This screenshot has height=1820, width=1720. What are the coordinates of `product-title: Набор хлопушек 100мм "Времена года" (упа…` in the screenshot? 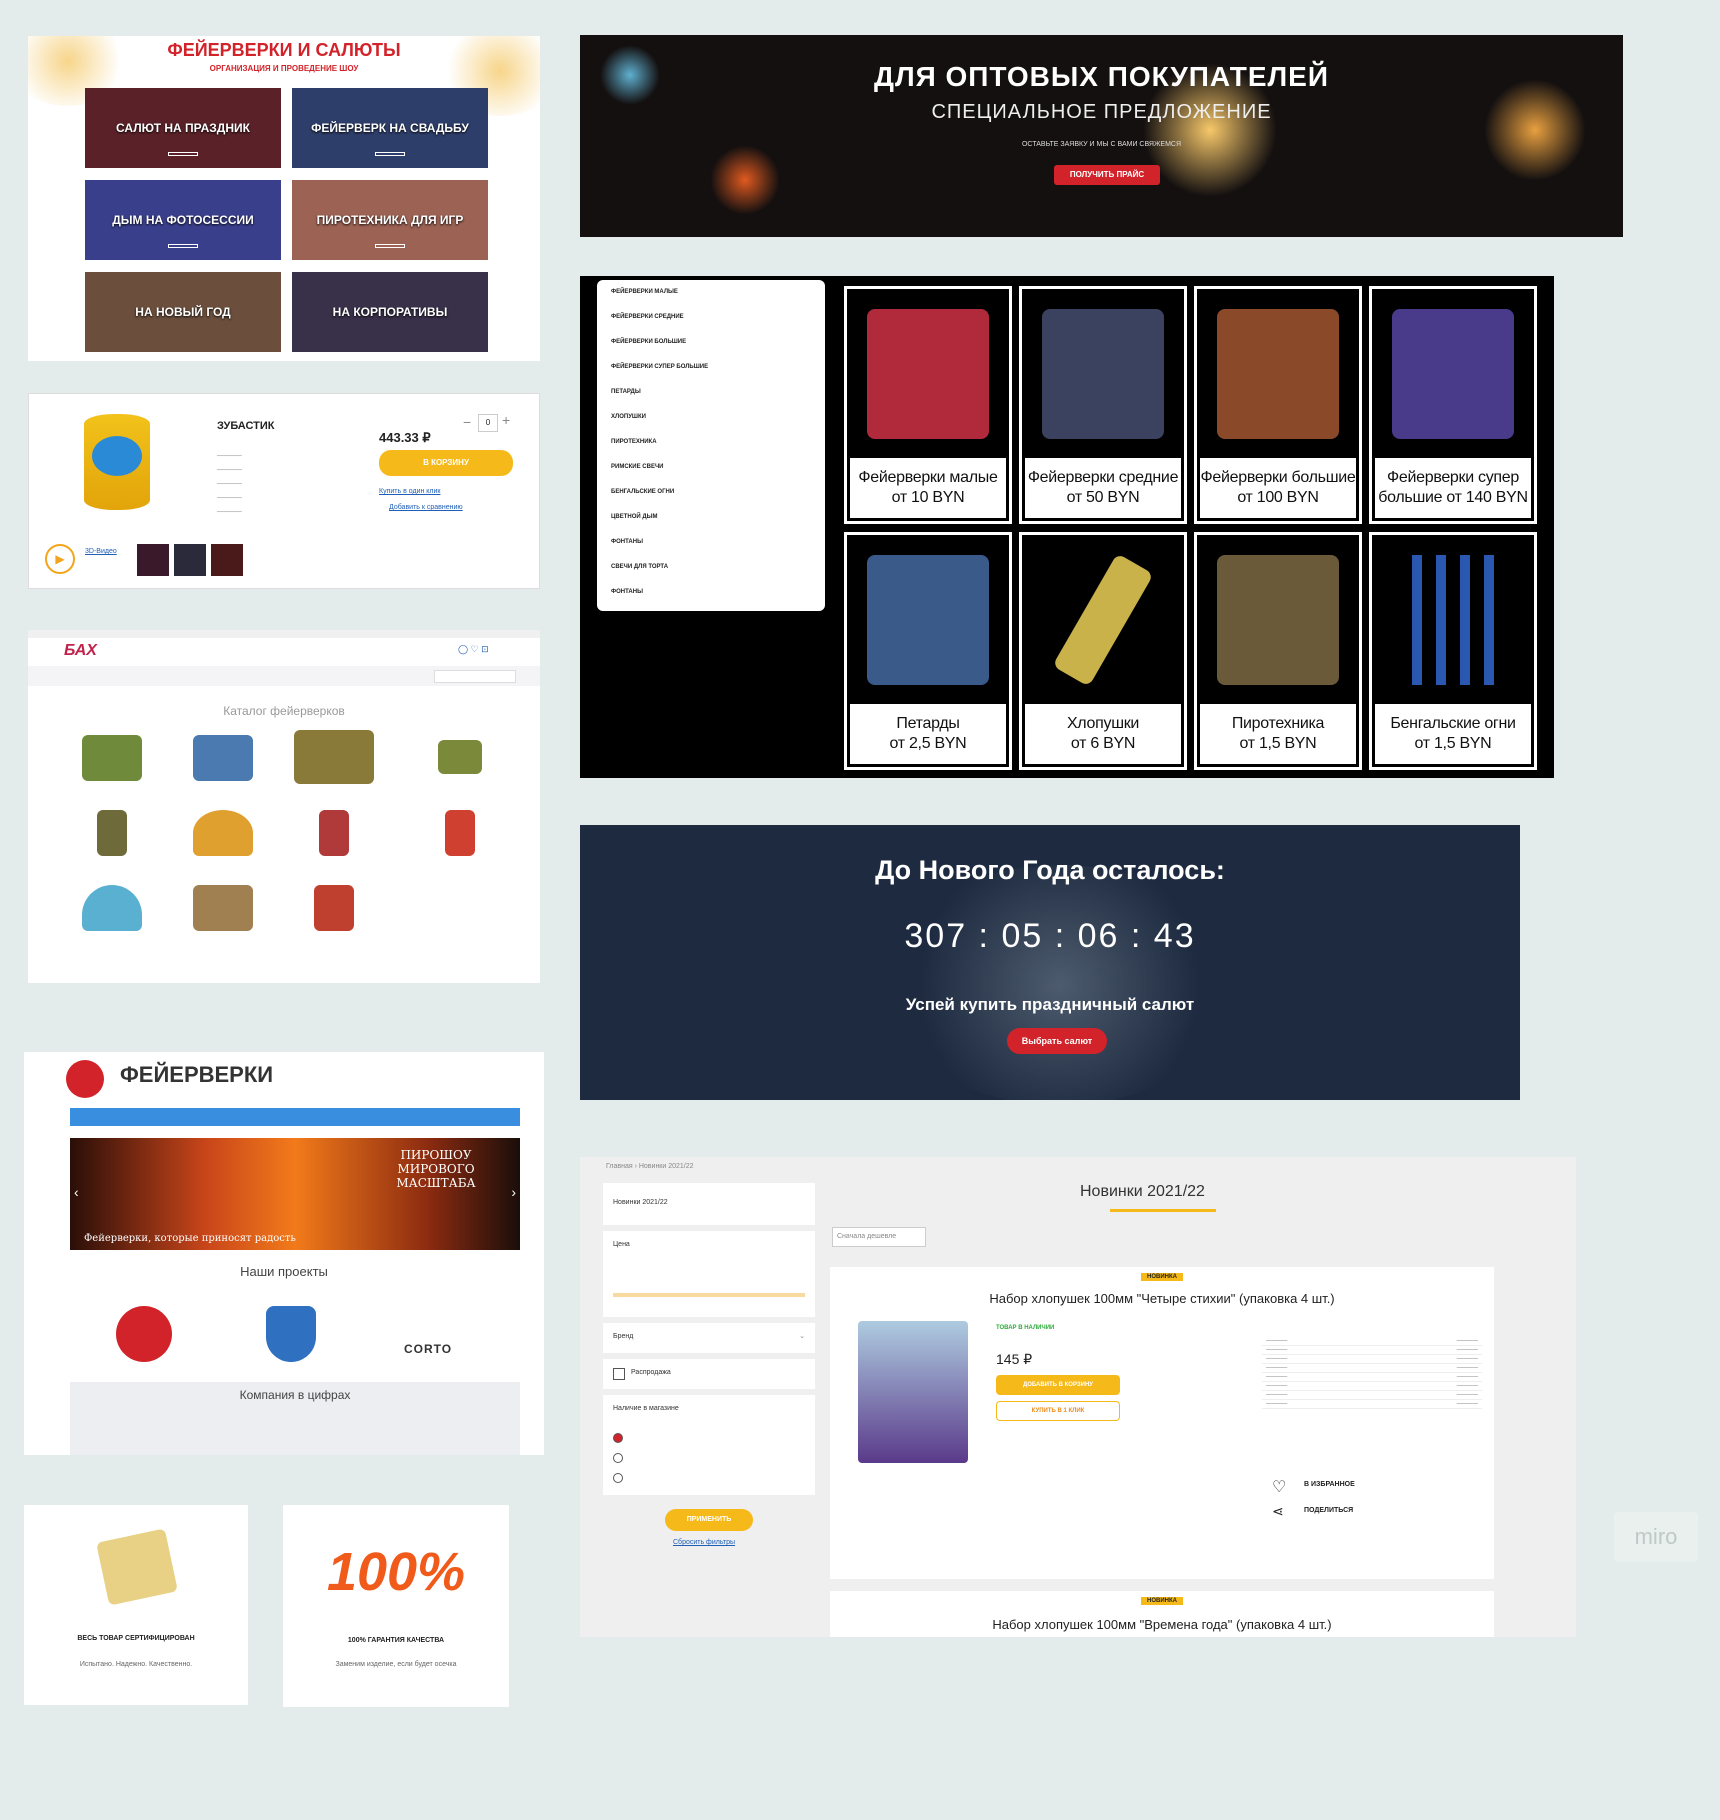 It's located at (1162, 1624).